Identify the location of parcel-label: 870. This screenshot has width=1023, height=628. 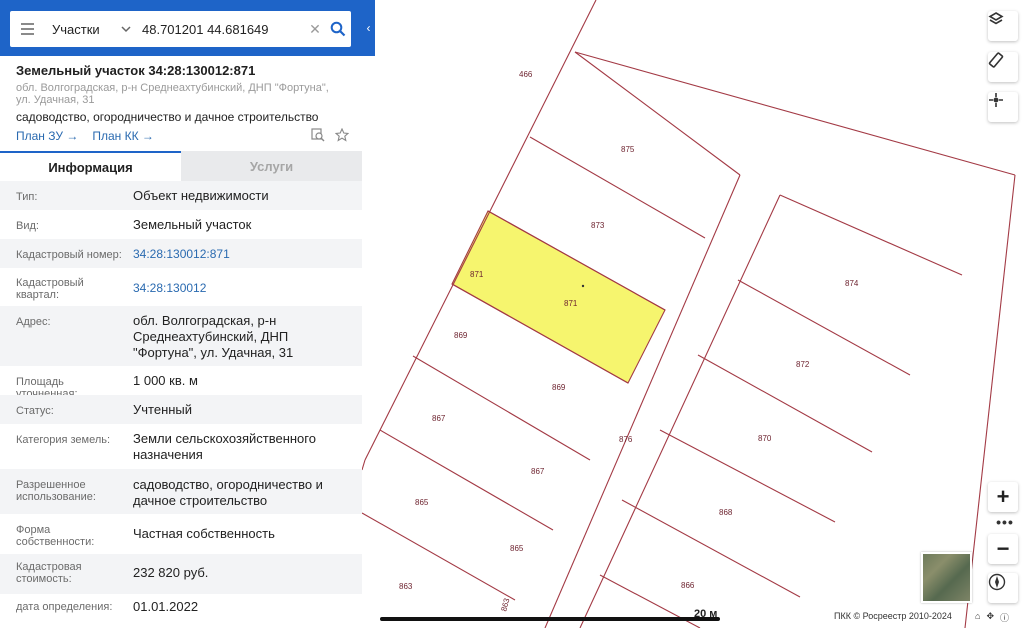
(765, 438).